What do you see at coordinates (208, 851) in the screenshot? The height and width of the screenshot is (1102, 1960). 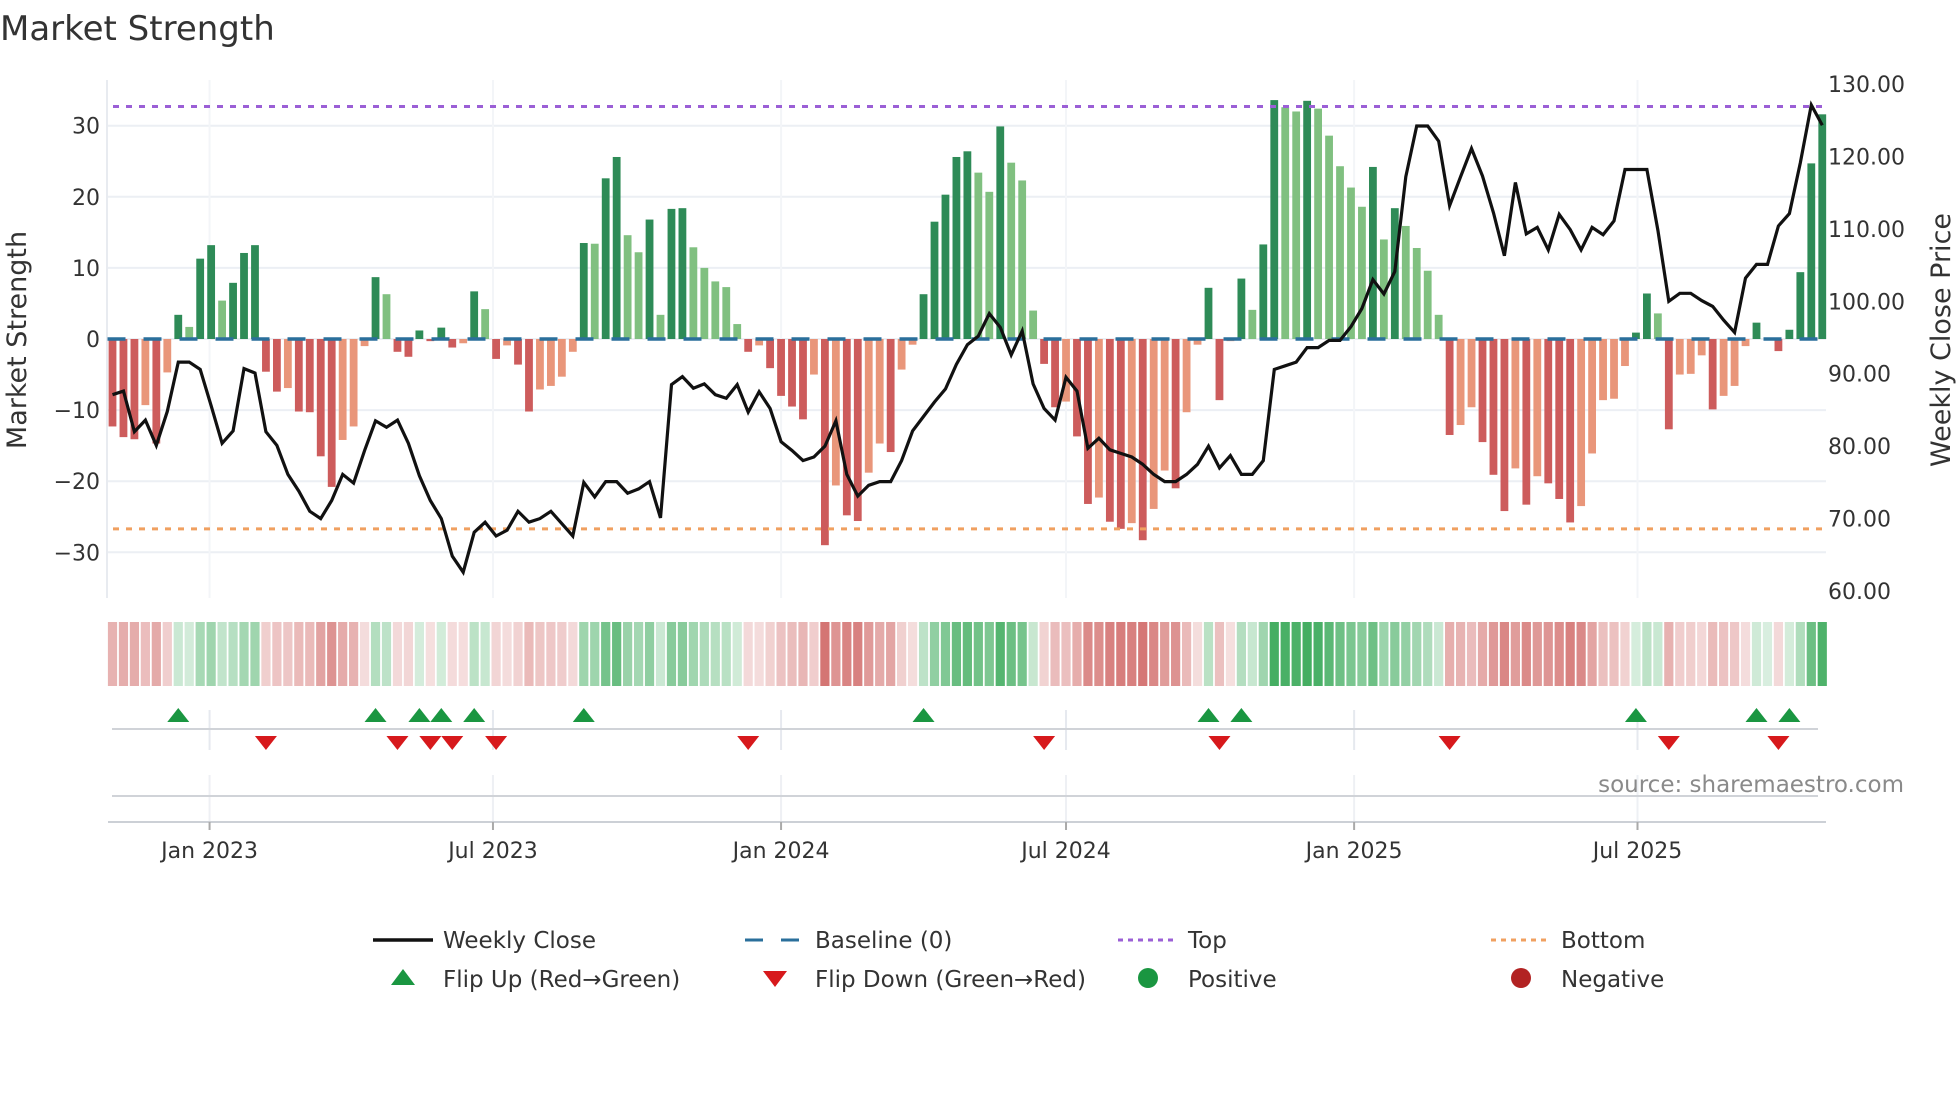 I see `x-tick-label: Jan 2023` at bounding box center [208, 851].